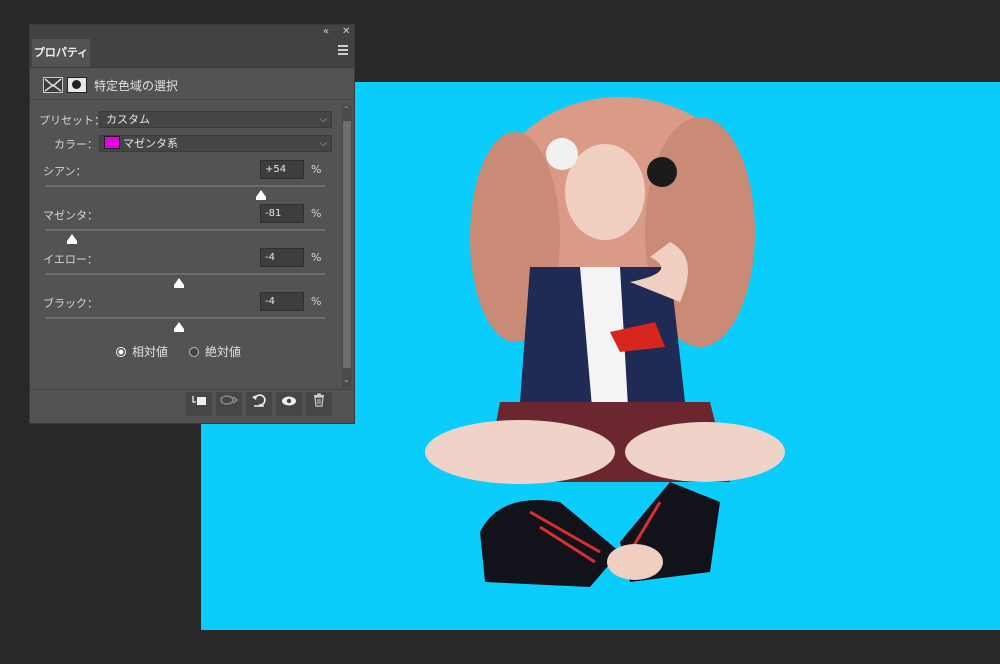  Describe the element at coordinates (282, 213) in the screenshot. I see `slider-value-field: -81` at that location.